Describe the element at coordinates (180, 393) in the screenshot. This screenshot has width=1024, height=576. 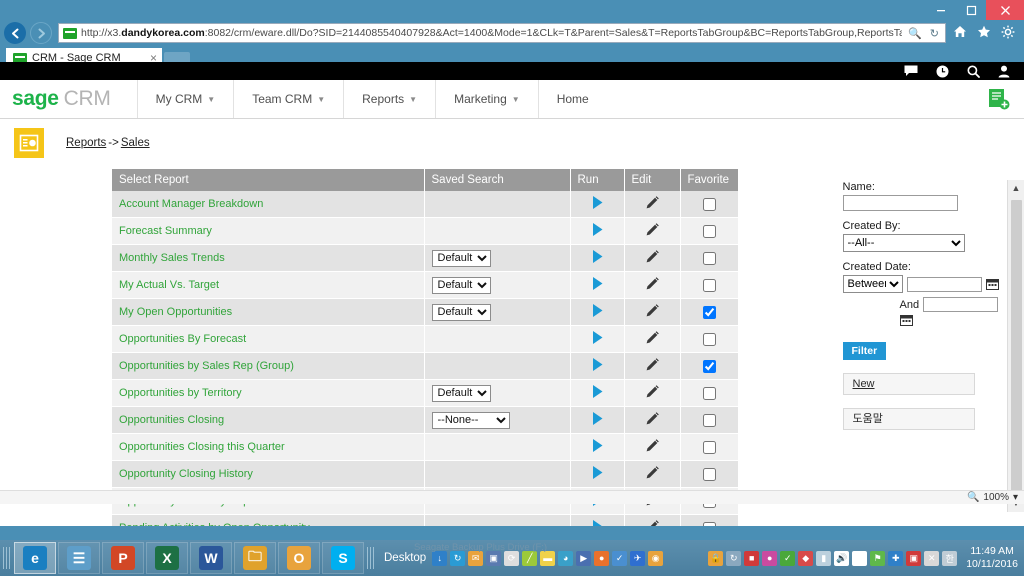
I see `report-link: Opportunities by Territory` at that location.